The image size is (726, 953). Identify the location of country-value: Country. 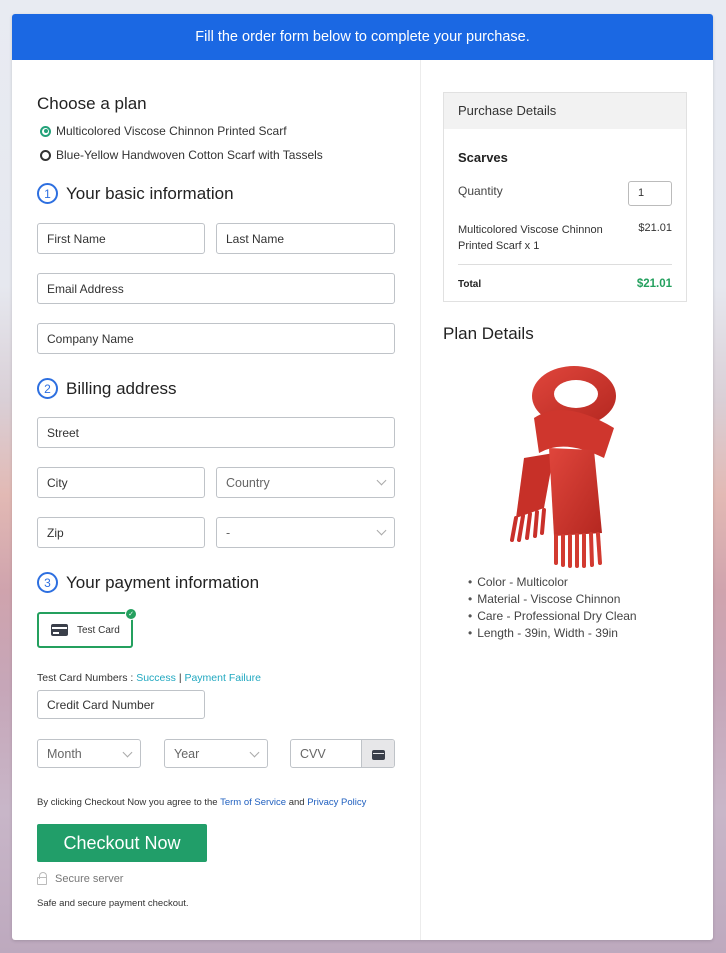
(248, 482).